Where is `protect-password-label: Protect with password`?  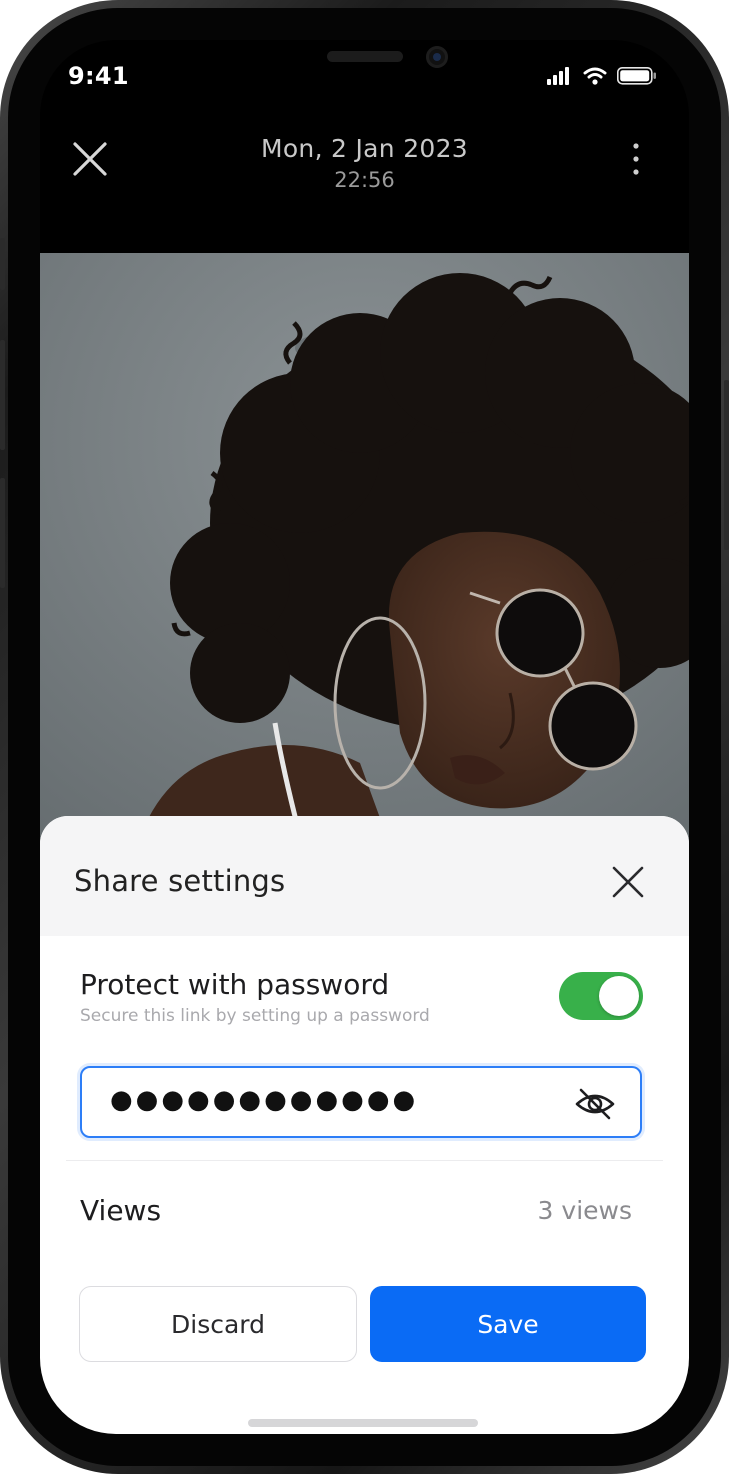
protect-password-label: Protect with password is located at coordinates (235, 984).